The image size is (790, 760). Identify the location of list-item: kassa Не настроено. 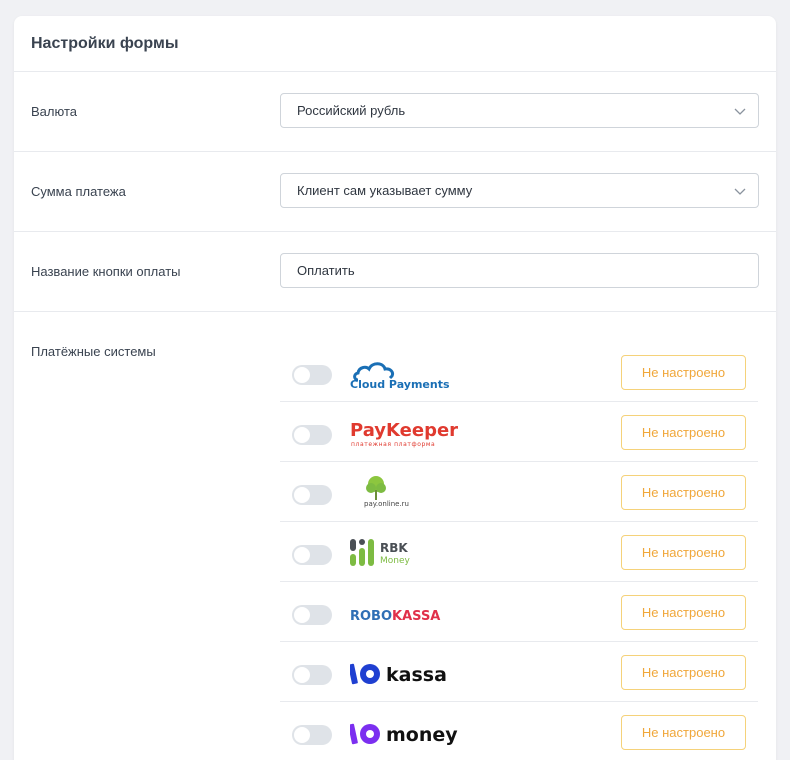
(519, 672).